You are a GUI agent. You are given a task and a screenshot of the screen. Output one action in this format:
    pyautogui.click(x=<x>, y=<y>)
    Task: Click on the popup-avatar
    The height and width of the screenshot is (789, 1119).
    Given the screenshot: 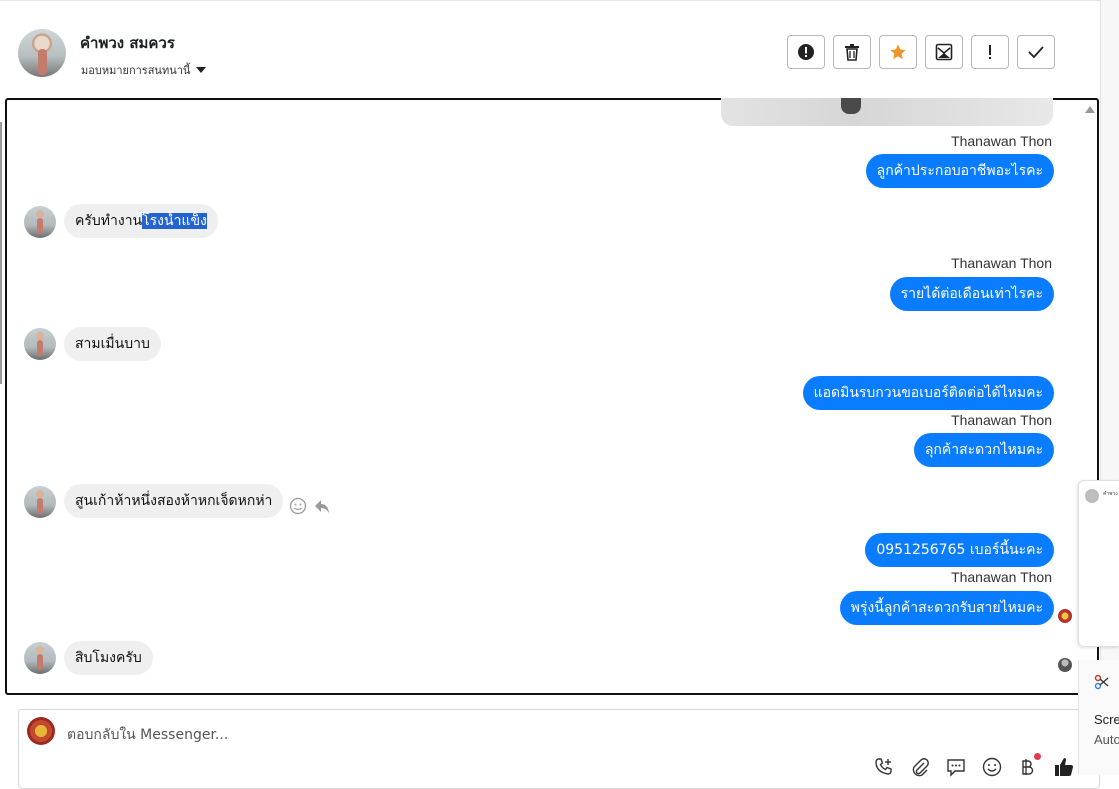 What is the action you would take?
    pyautogui.click(x=1092, y=496)
    